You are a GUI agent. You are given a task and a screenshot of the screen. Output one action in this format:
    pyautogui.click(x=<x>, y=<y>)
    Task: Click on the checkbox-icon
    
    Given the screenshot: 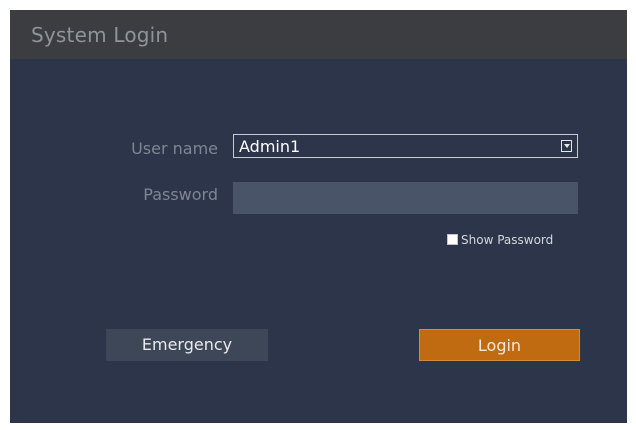 What is the action you would take?
    pyautogui.click(x=452, y=239)
    